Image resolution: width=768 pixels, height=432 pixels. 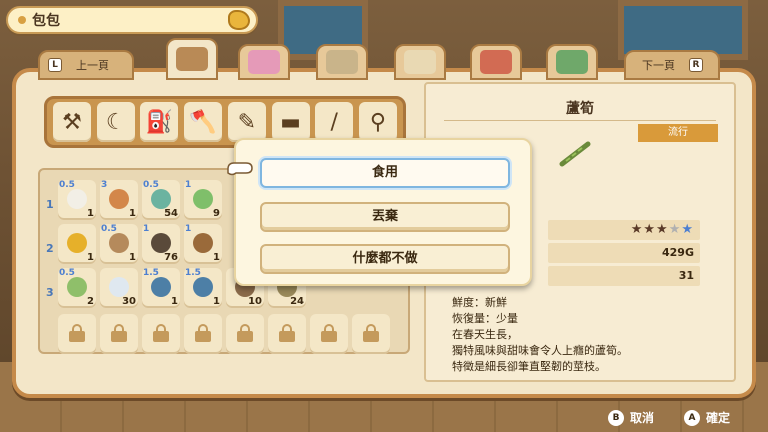 I want to click on jar-icon, so click(x=203, y=287).